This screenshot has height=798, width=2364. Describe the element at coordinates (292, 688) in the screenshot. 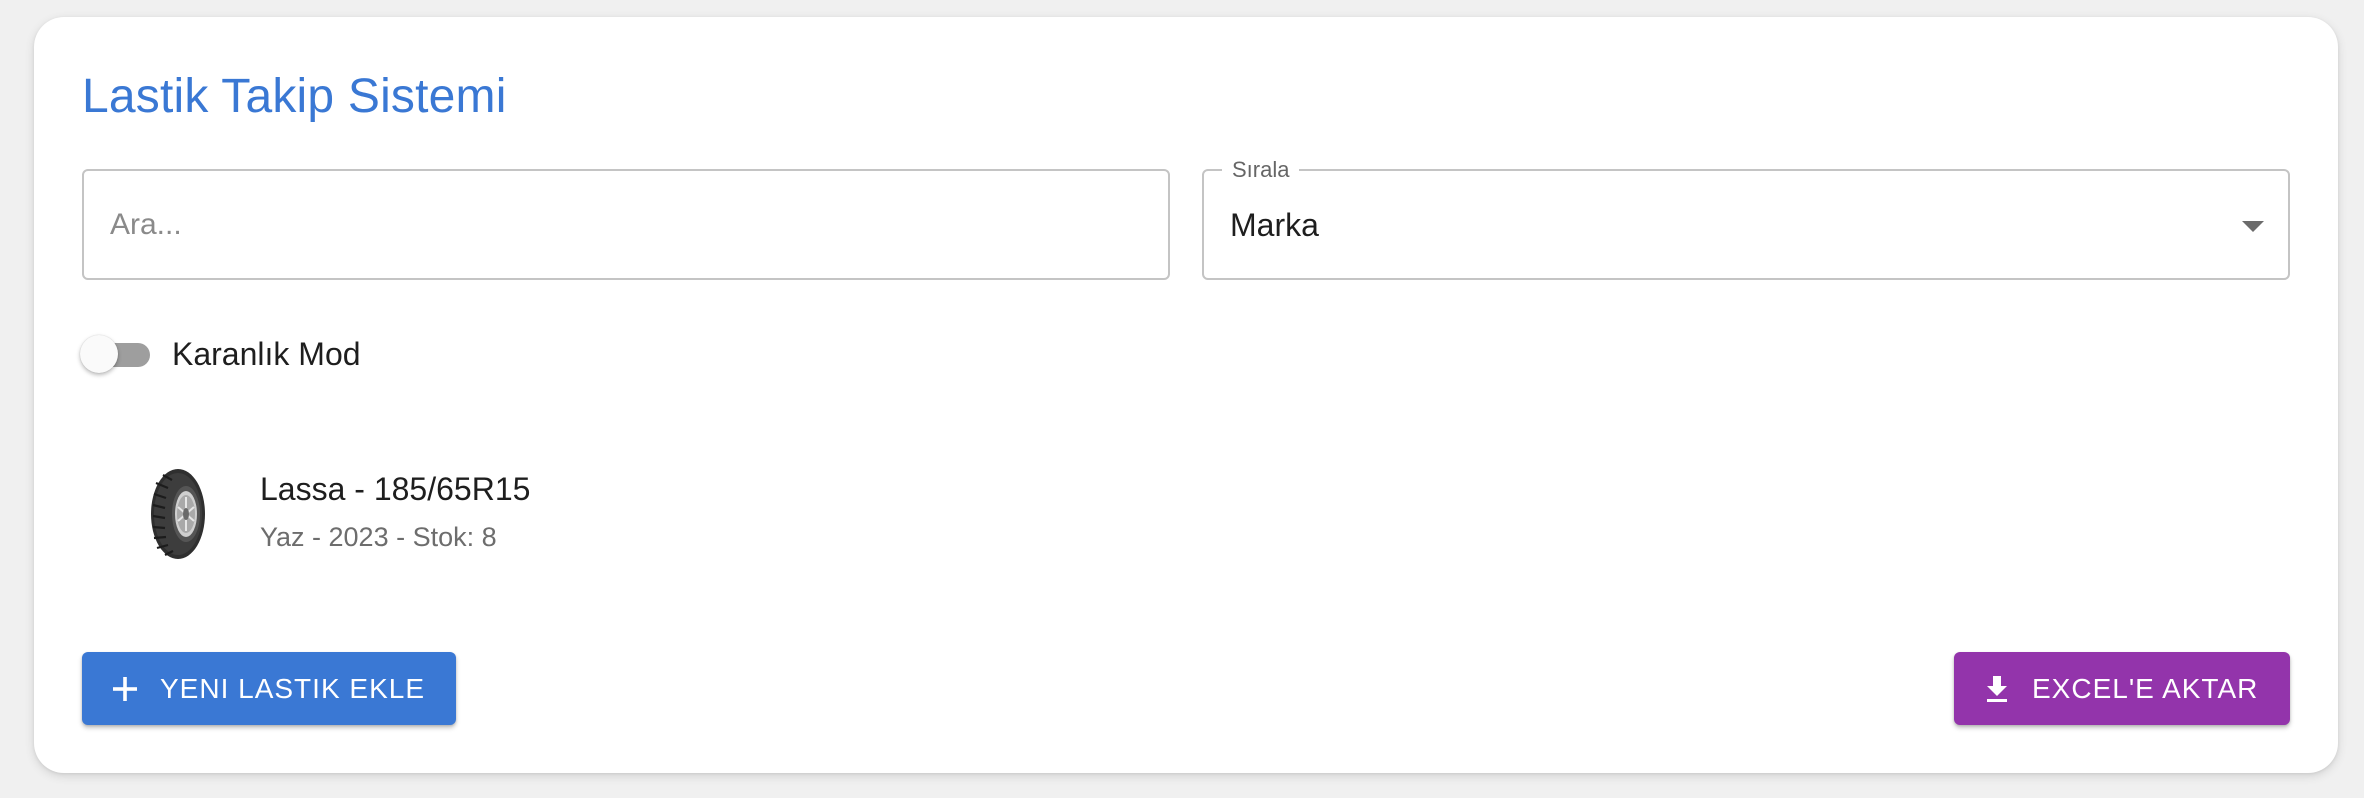

I see `add-tire-label: YENI LASTIK EKLE` at that location.